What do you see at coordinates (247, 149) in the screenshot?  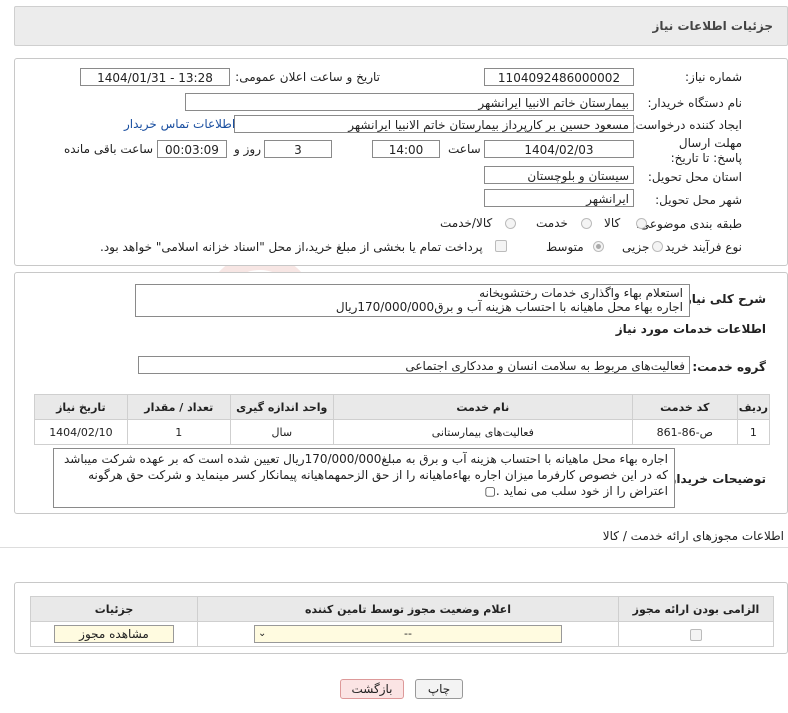 I see `days-label: روز و` at bounding box center [247, 149].